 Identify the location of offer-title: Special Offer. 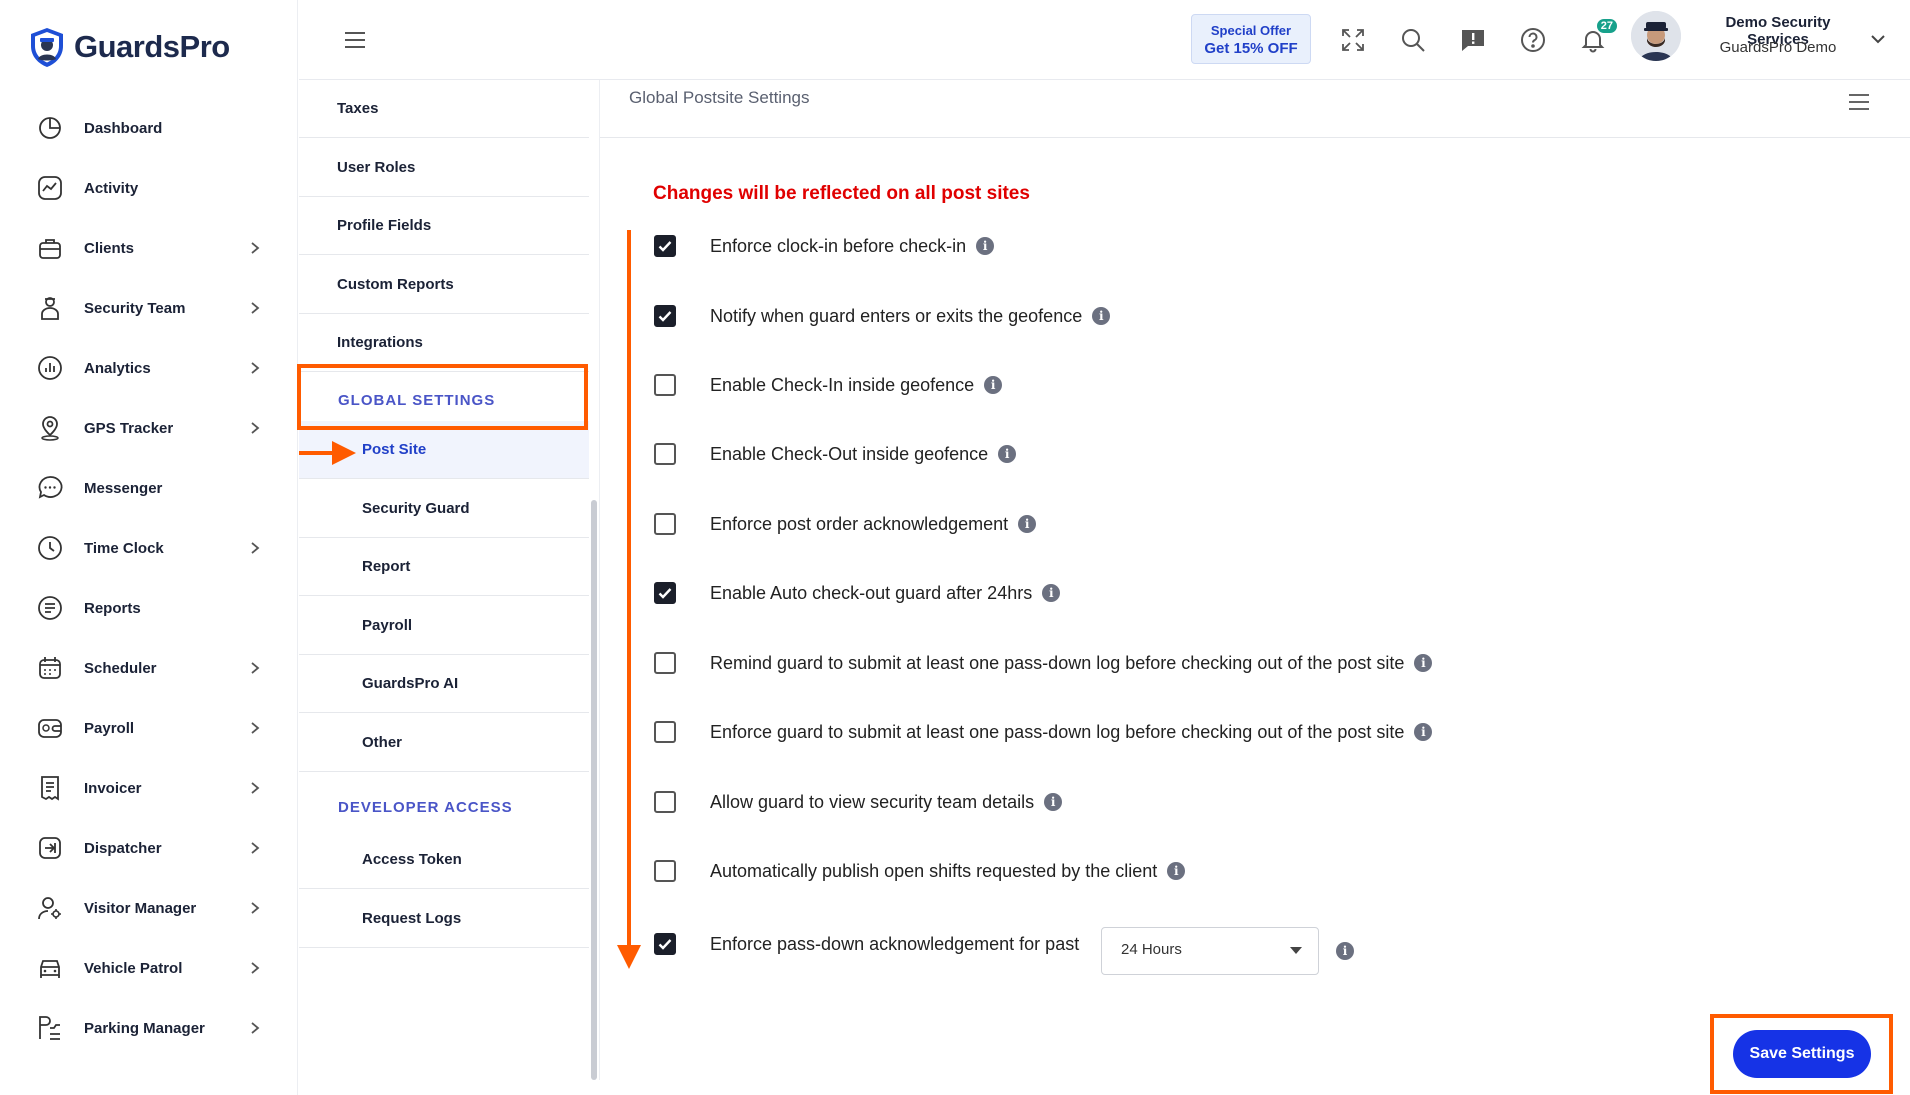
(1251, 30).